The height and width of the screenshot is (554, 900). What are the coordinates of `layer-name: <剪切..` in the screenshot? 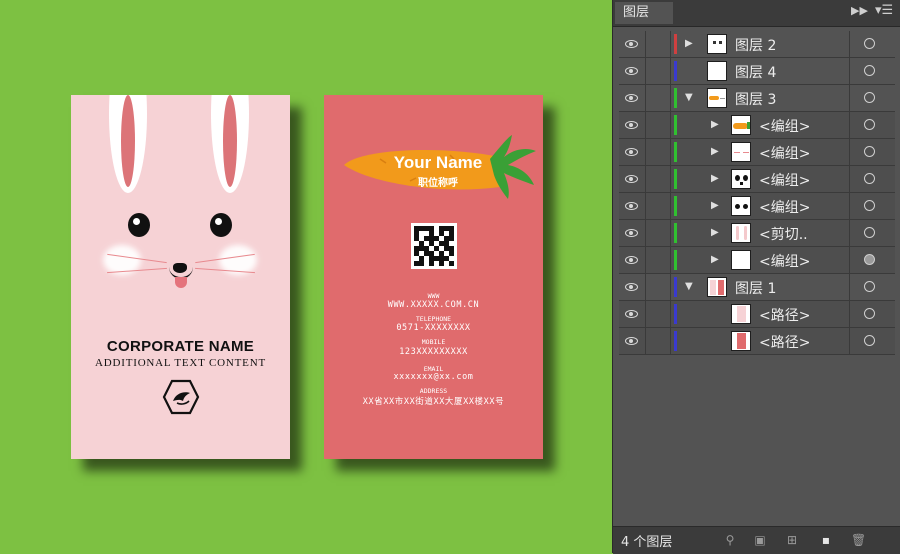 It's located at (783, 234).